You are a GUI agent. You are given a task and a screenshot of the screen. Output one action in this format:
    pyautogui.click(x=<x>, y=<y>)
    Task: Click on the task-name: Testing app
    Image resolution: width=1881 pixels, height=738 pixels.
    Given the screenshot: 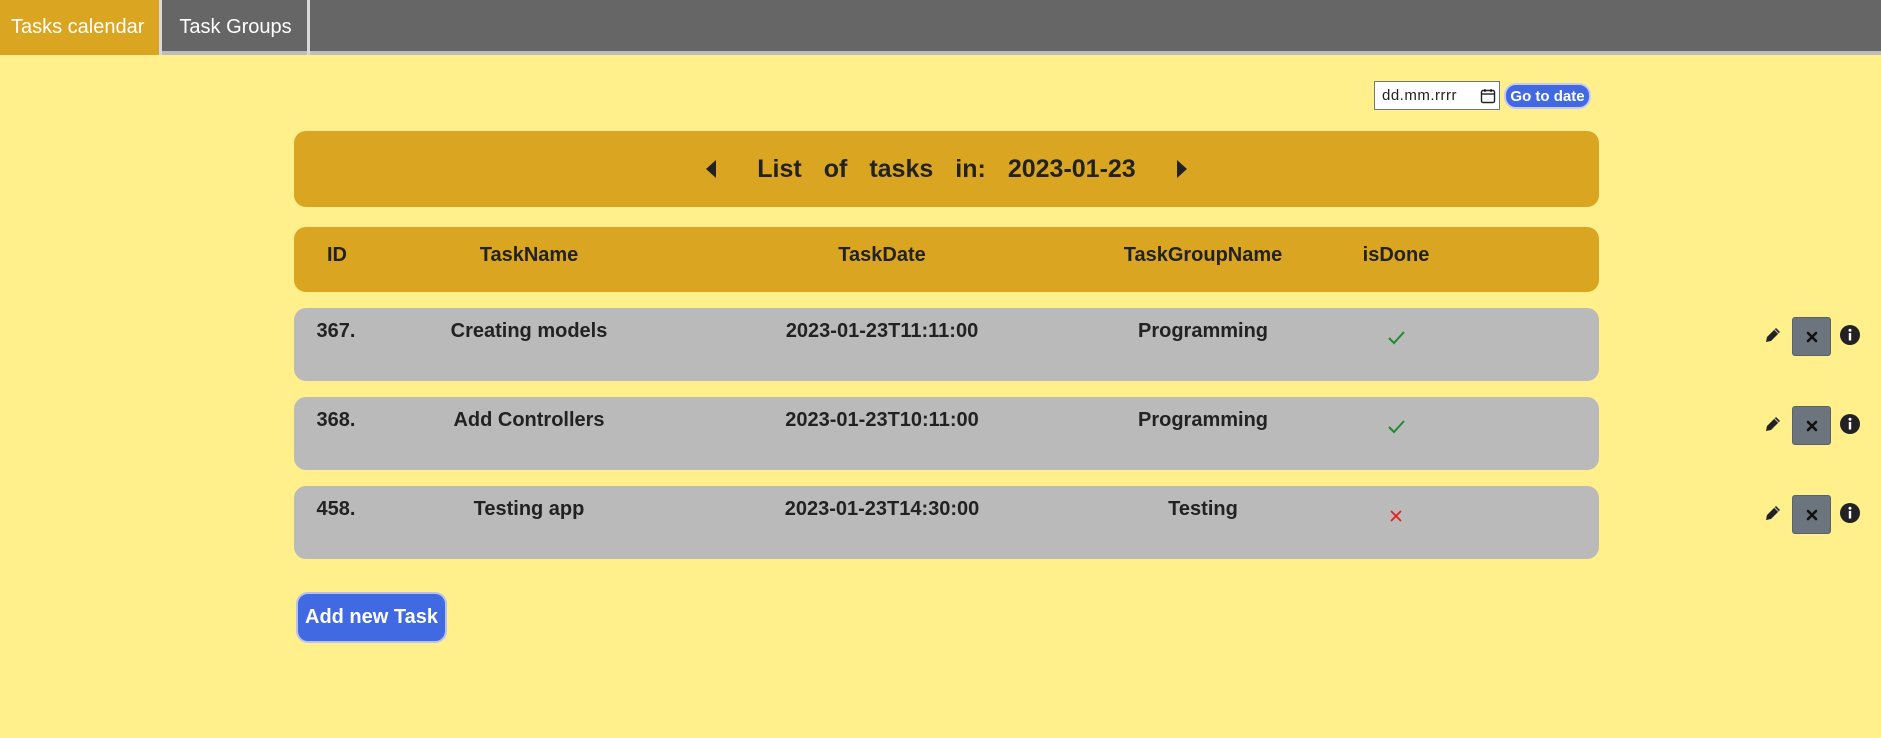 What is the action you would take?
    pyautogui.click(x=529, y=509)
    